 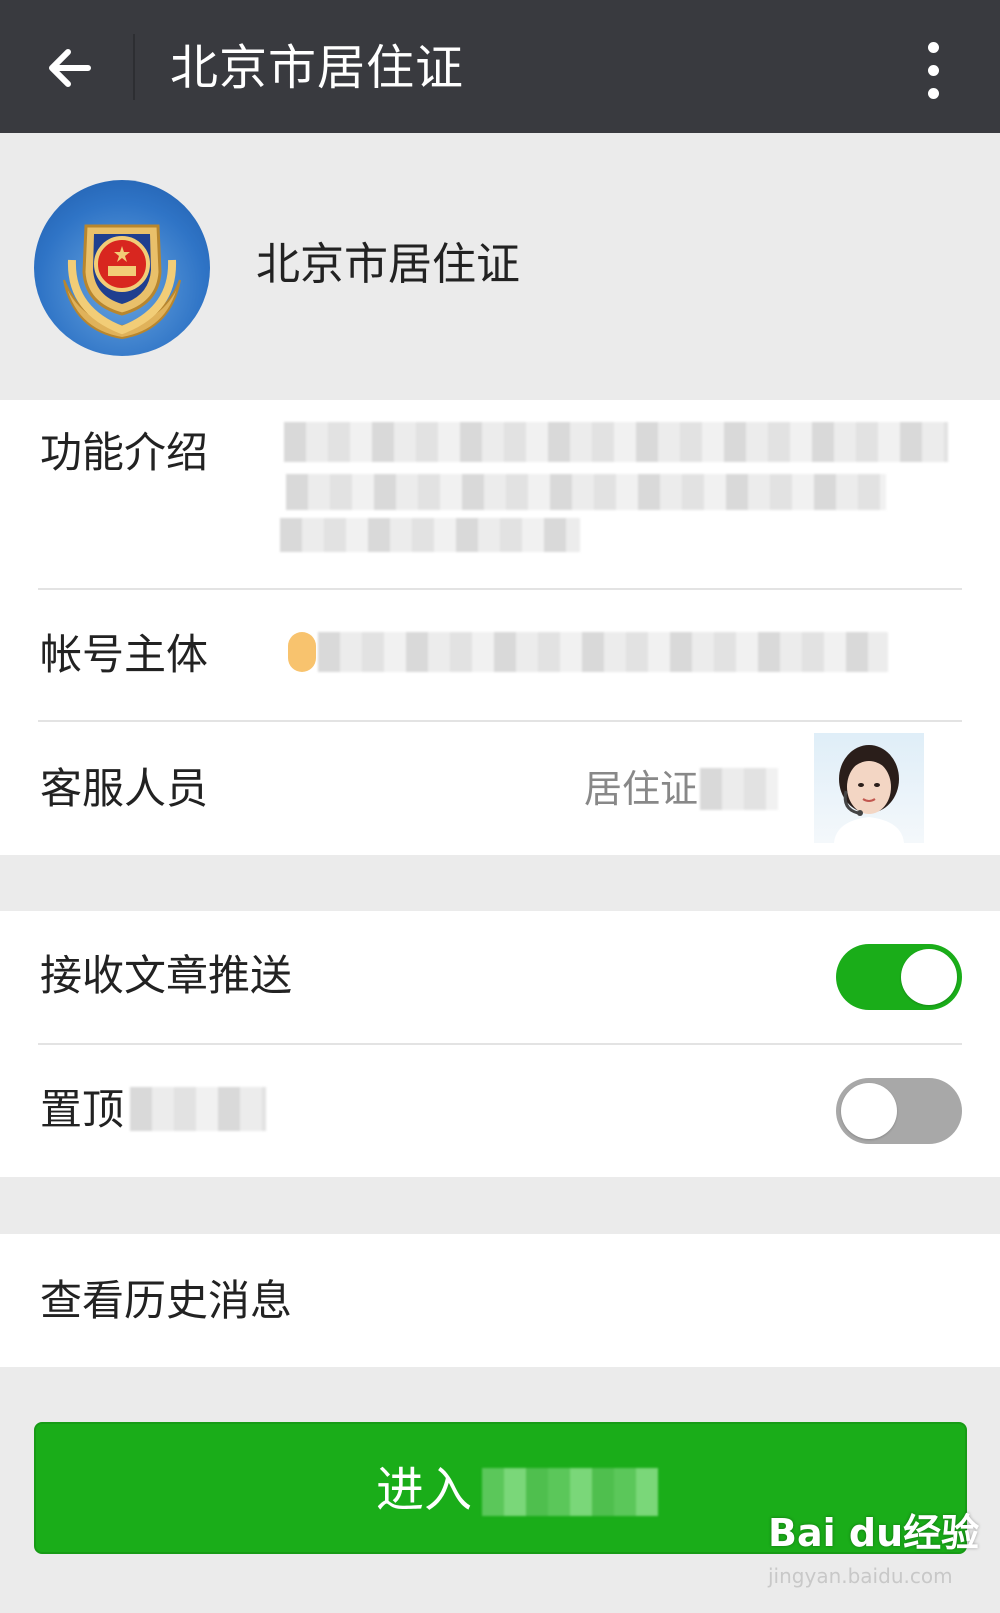 What do you see at coordinates (166, 1300) in the screenshot?
I see `history-label: 查看历史消息` at bounding box center [166, 1300].